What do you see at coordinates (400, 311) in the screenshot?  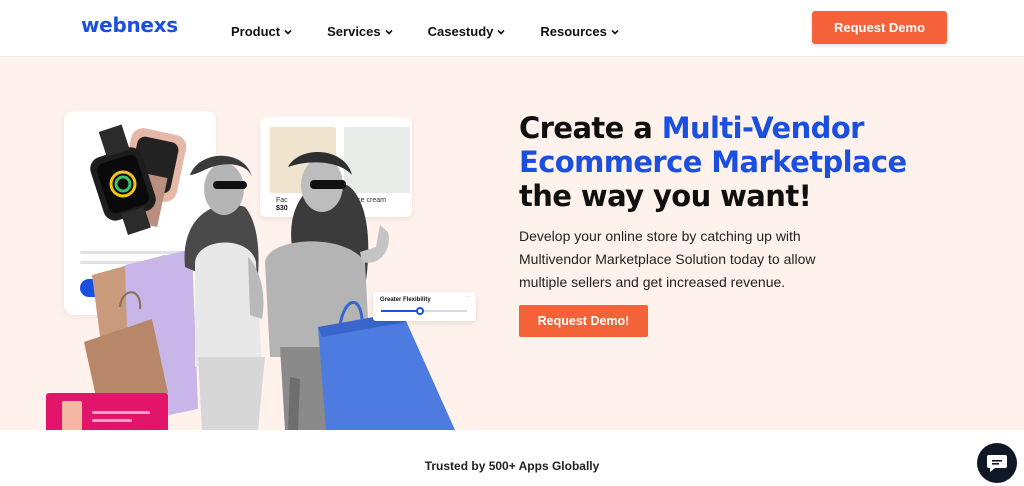 I see `slider-fill` at bounding box center [400, 311].